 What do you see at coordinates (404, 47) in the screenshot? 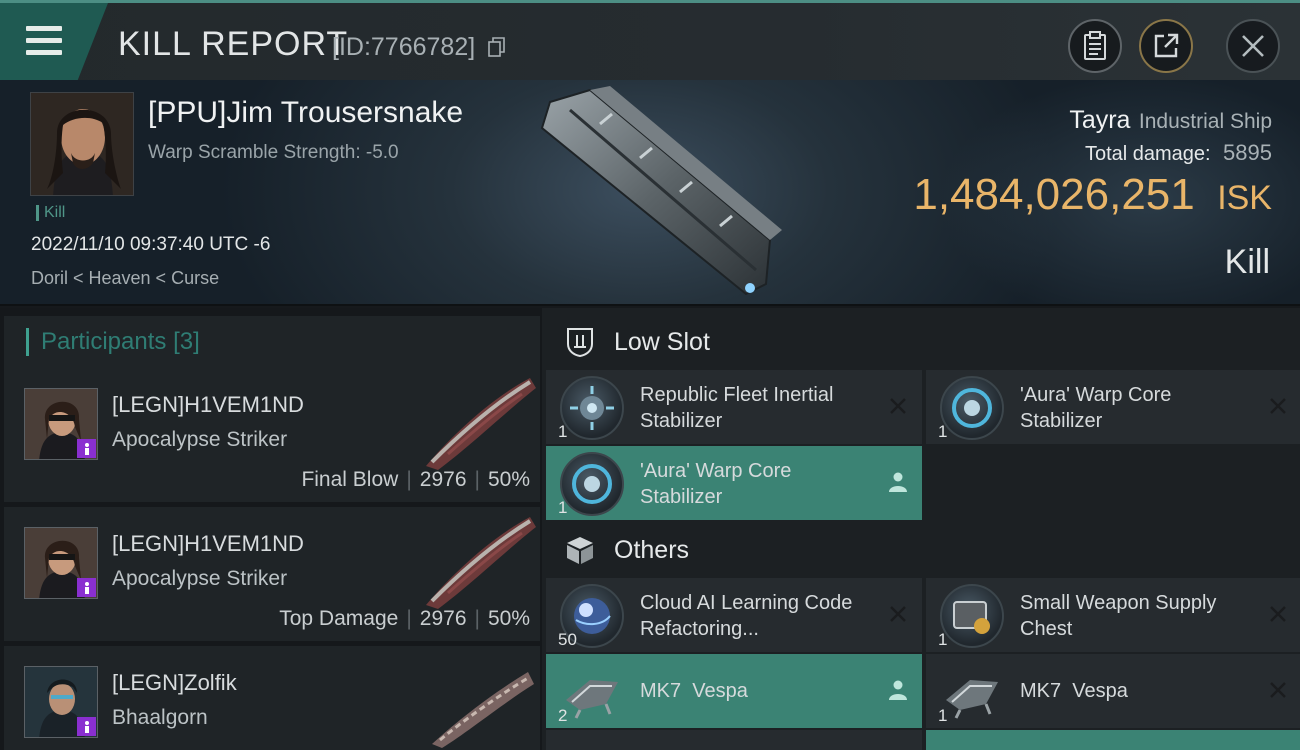
I see `report-id: [ID:7766782]` at bounding box center [404, 47].